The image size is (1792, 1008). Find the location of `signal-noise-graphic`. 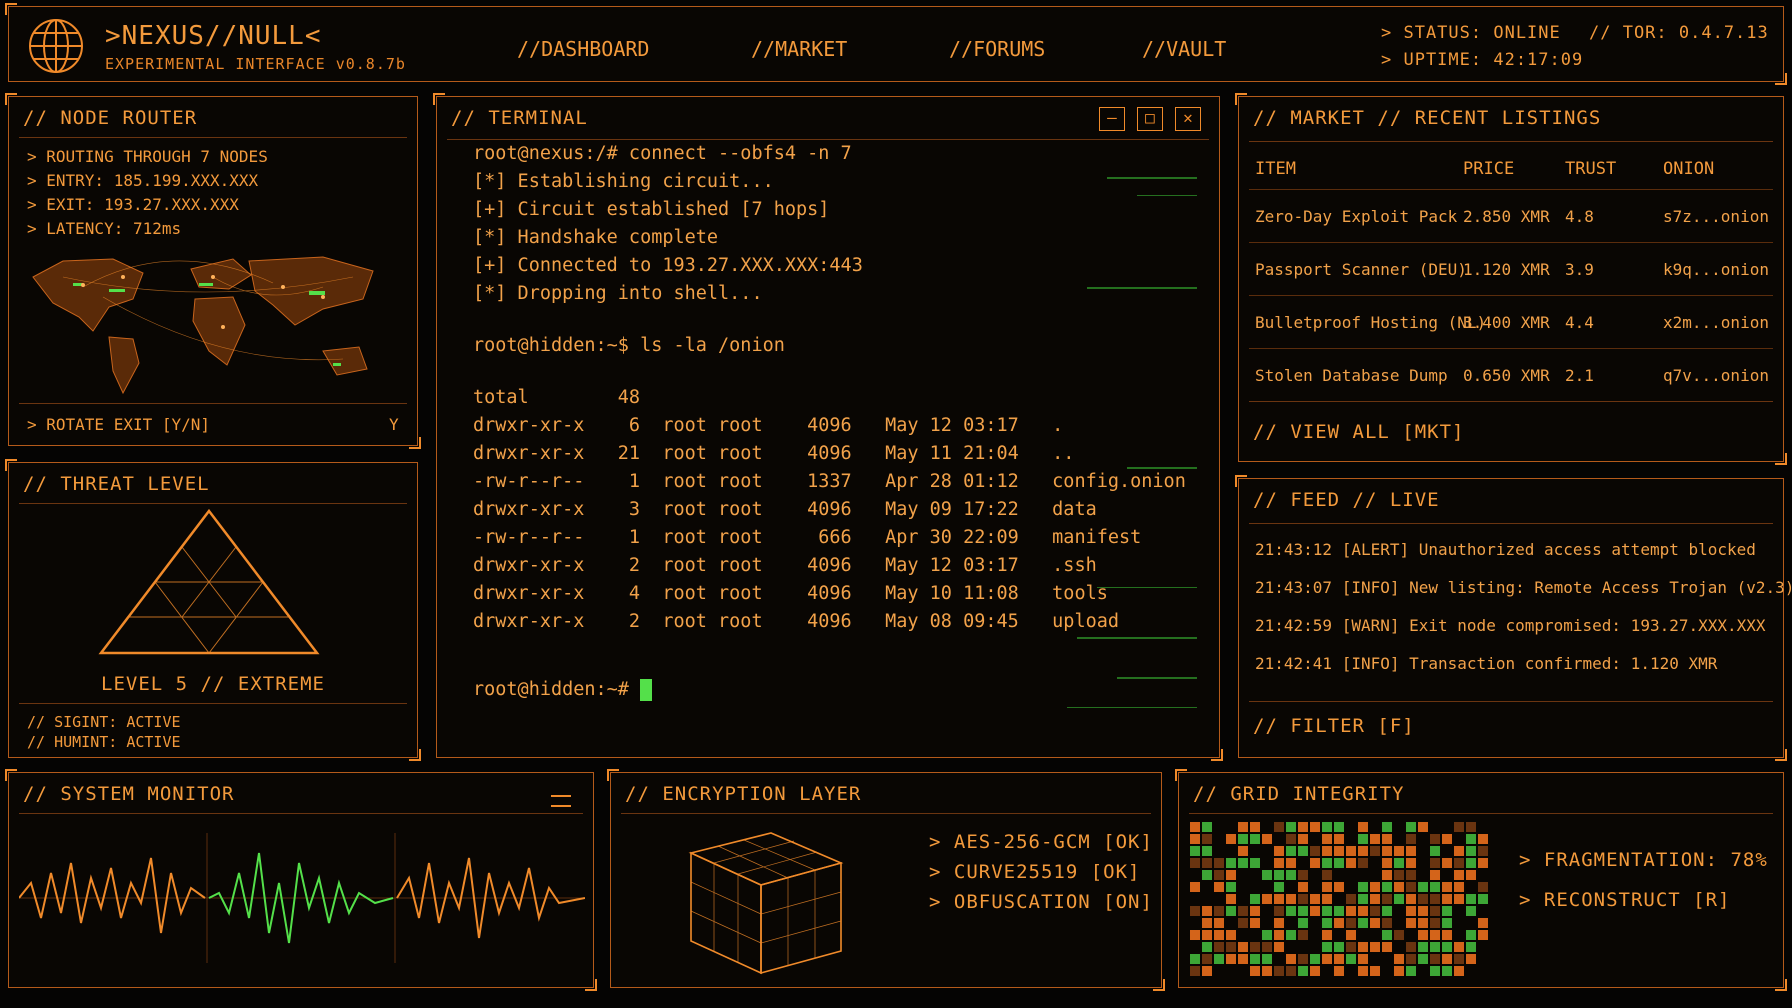

signal-noise-graphic is located at coordinates (1132, 442).